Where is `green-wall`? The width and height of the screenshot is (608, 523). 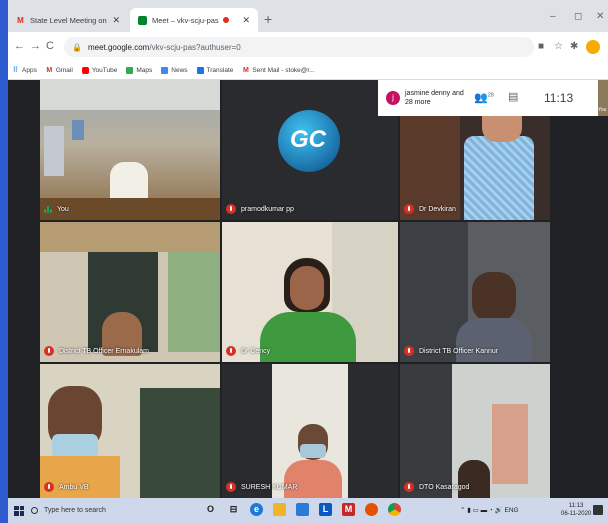
green-wall is located at coordinates (194, 302).